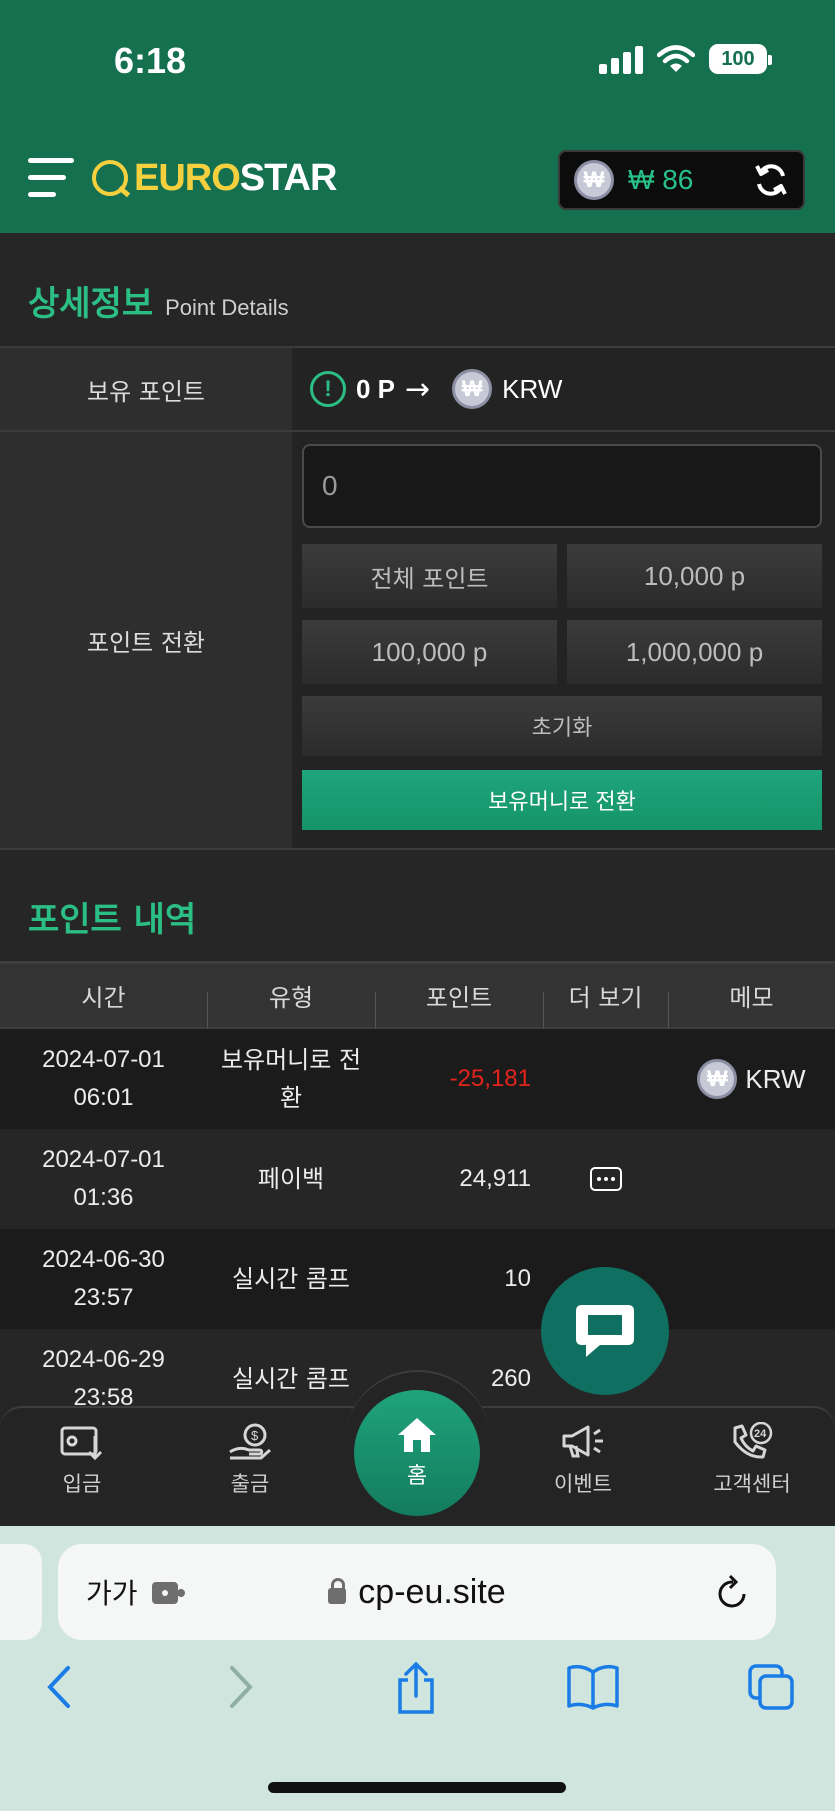 The height and width of the screenshot is (1811, 835). Describe the element at coordinates (416, 1689) in the screenshot. I see `share-icon` at that location.